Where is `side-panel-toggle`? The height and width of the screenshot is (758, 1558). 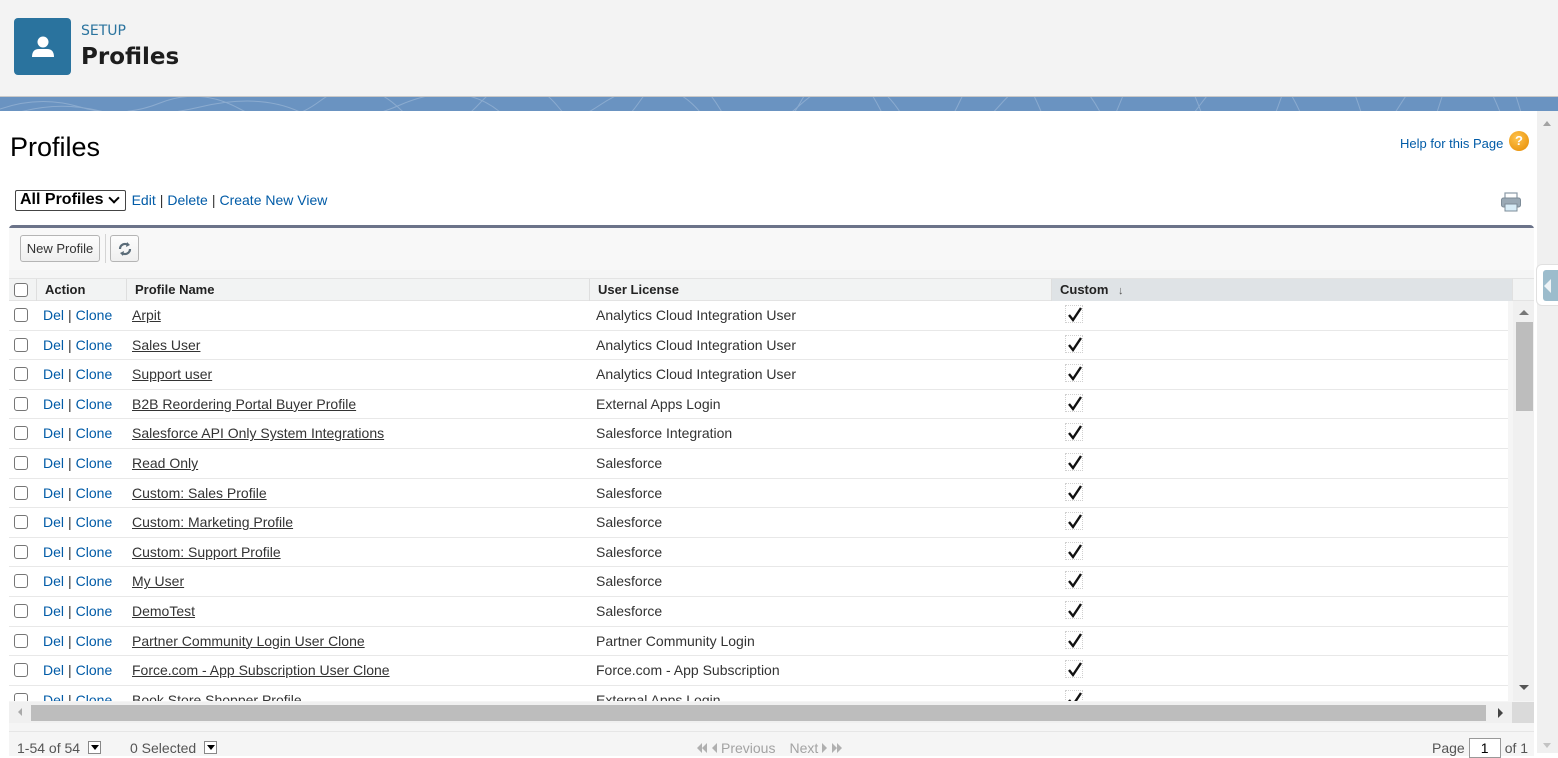 side-panel-toggle is located at coordinates (1547, 285).